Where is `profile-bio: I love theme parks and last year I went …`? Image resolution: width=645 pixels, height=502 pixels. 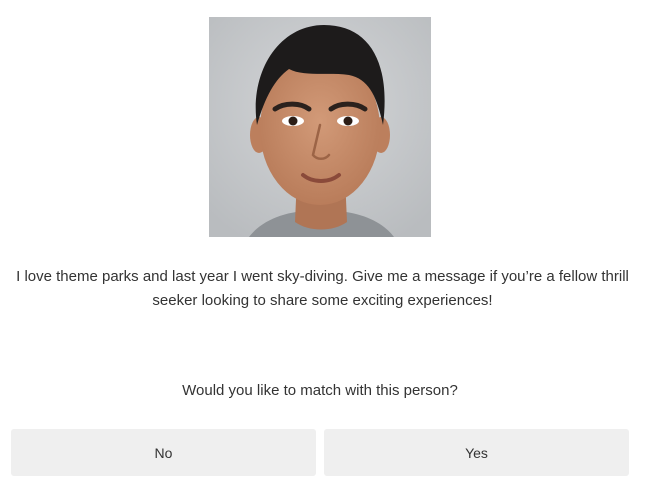
profile-bio: I love theme parks and last year I went … is located at coordinates (322, 288).